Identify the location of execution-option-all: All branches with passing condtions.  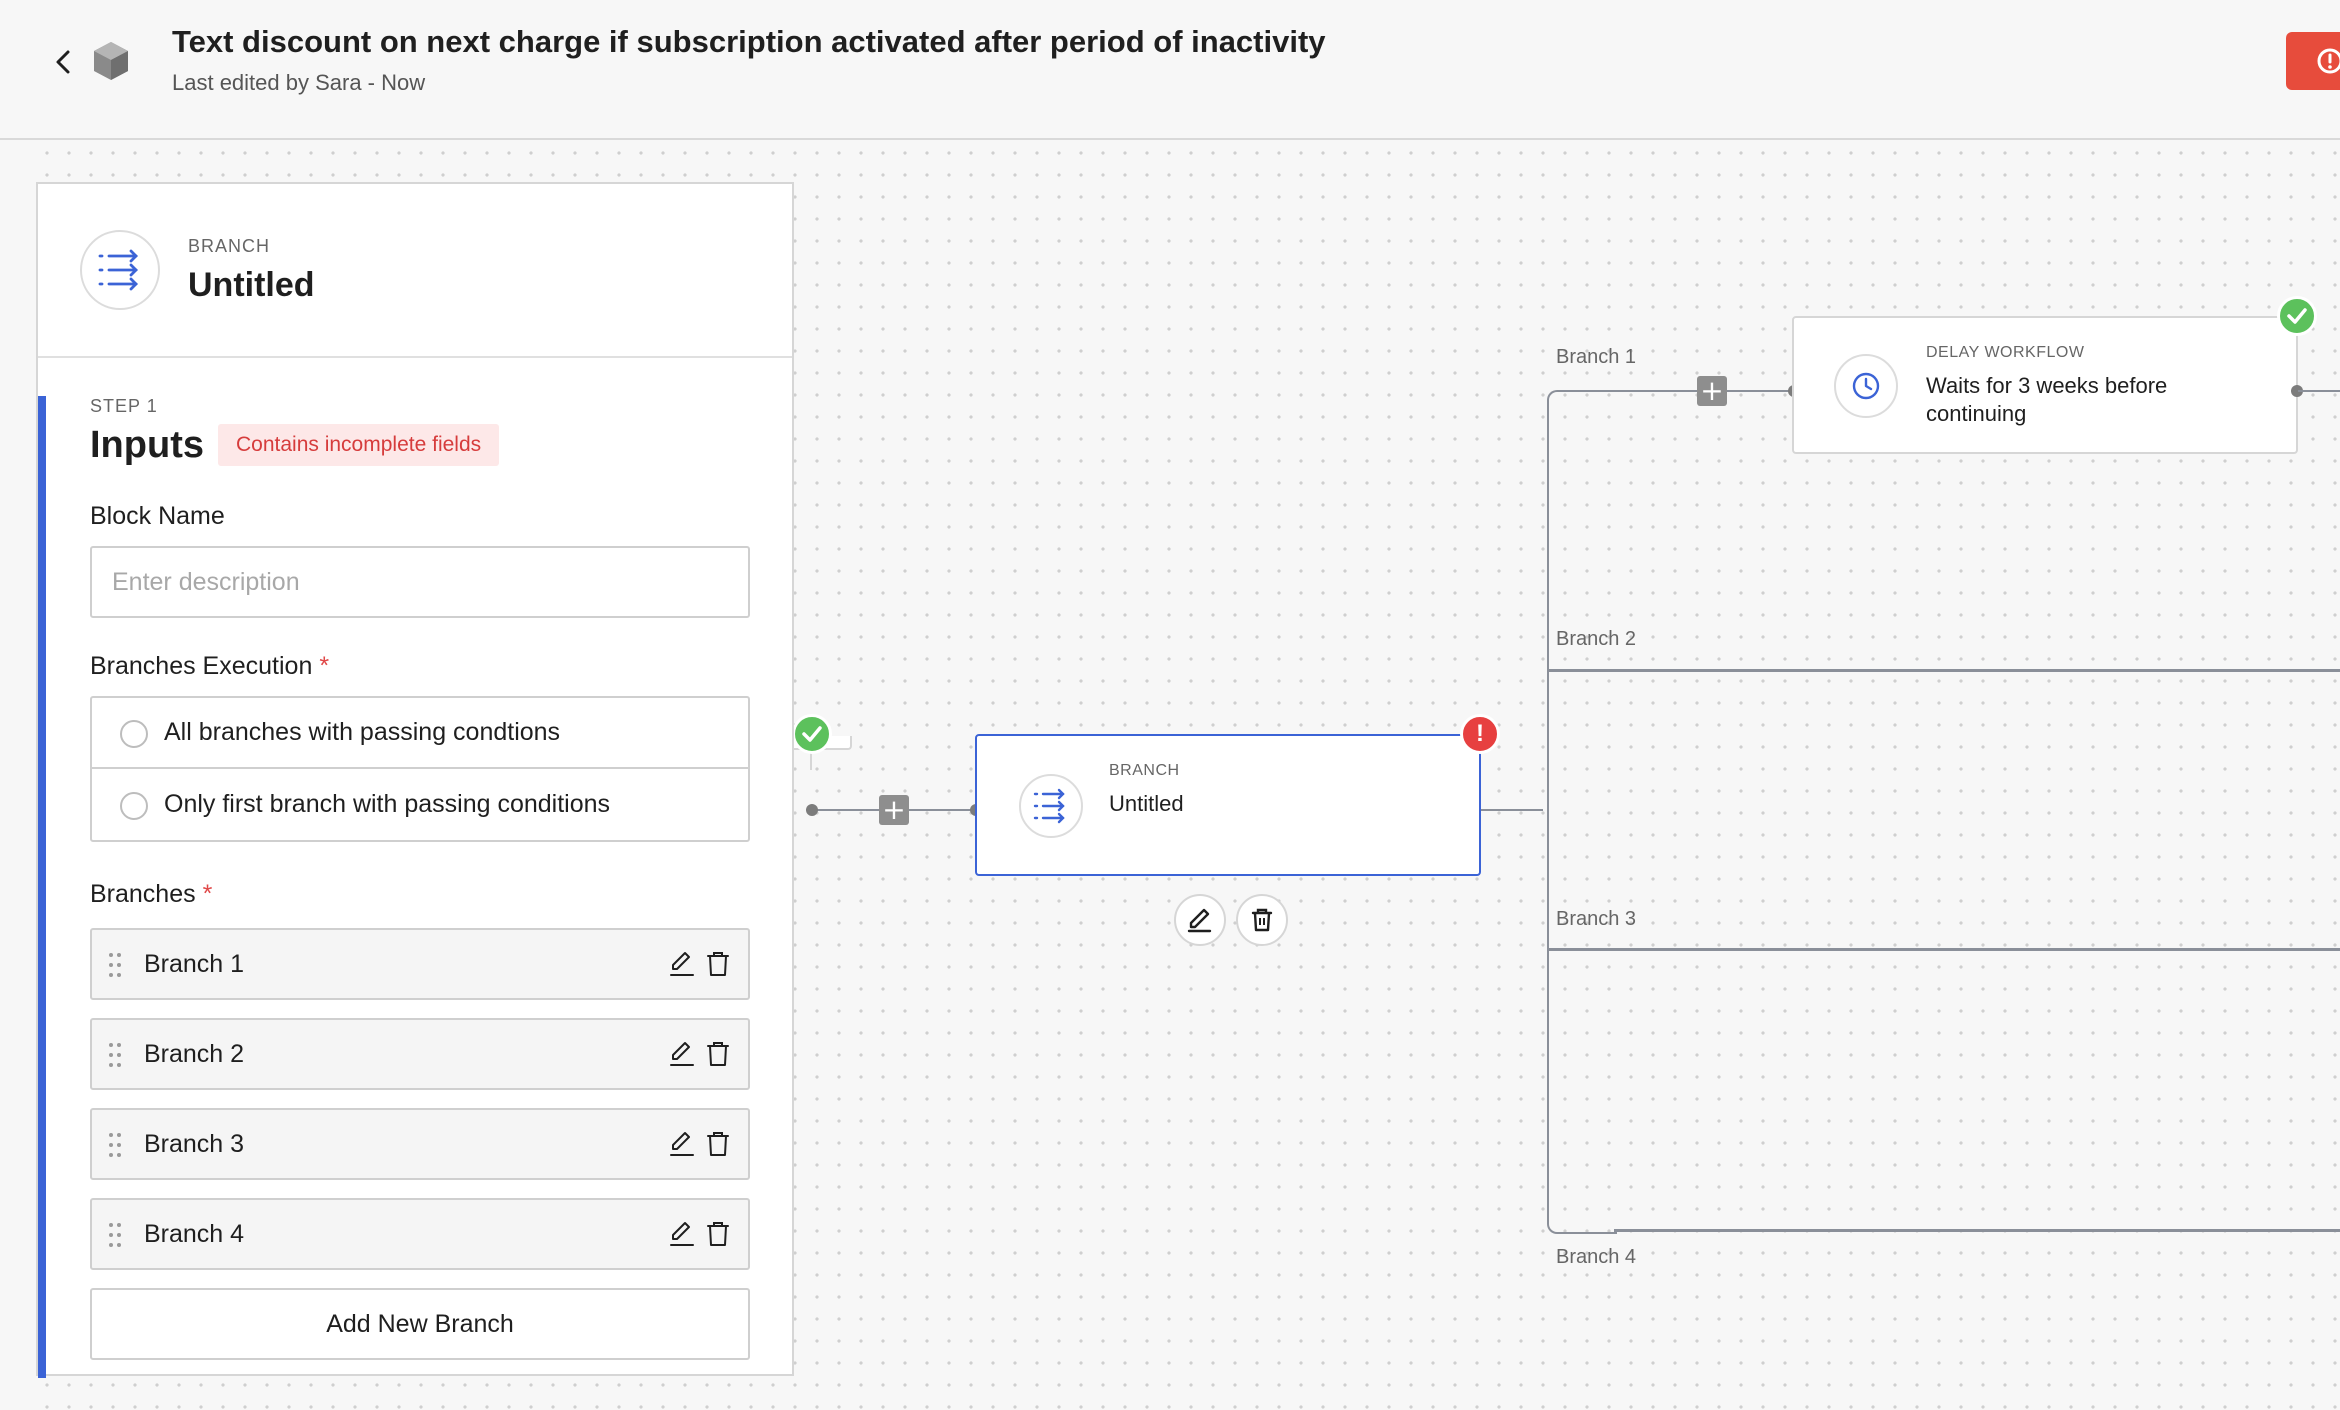
(420, 733).